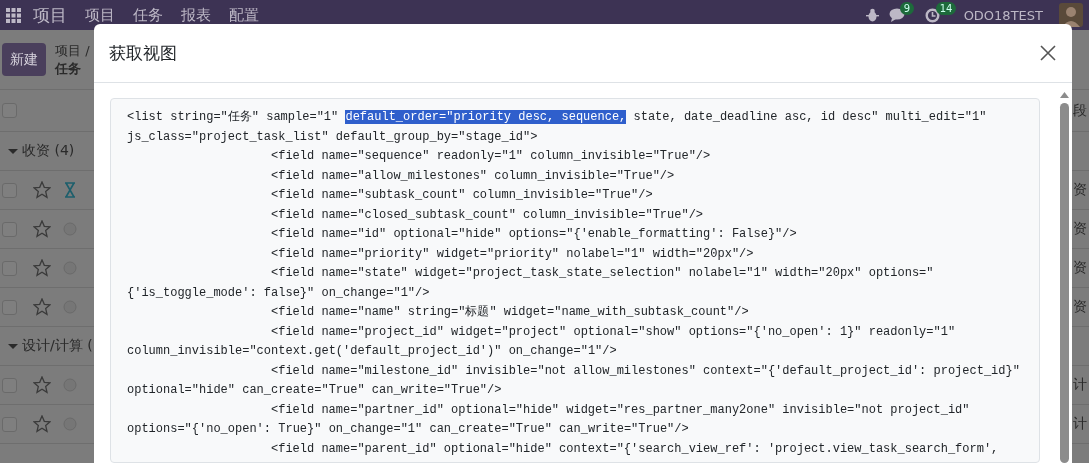 This screenshot has height=463, width=1089. Describe the element at coordinates (314, 390) in the screenshot. I see `code-line: optional="hide" can_create="True" can_write="True"/>` at that location.